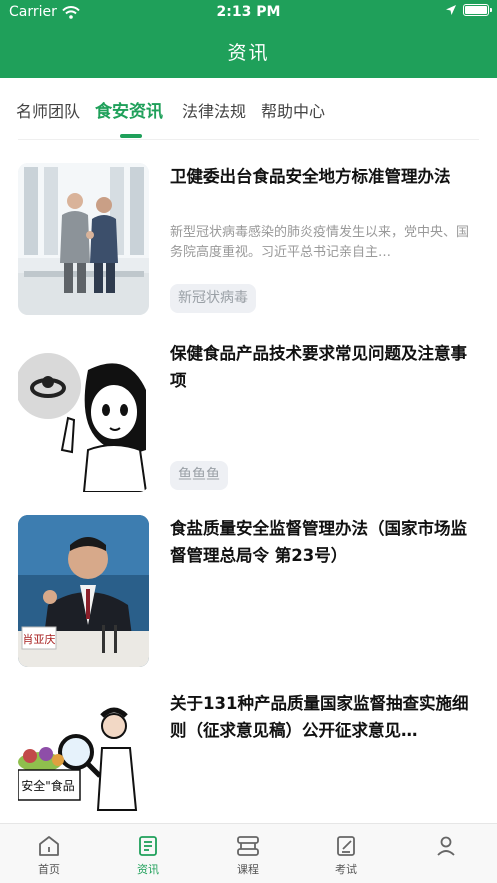 This screenshot has width=497, height=883. What do you see at coordinates (214, 110) in the screenshot?
I see `tab-laws-regulations: 法律法规` at bounding box center [214, 110].